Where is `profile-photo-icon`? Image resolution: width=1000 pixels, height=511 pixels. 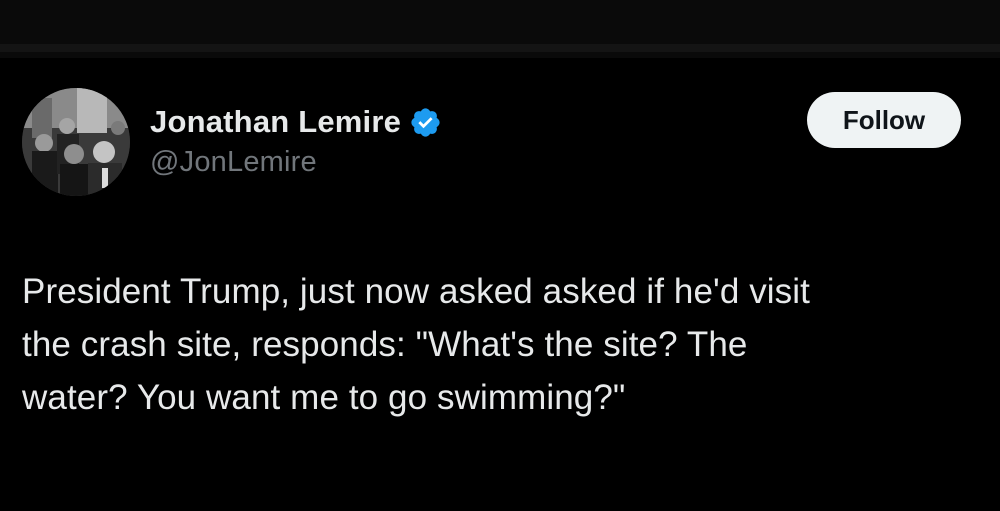 profile-photo-icon is located at coordinates (76, 142).